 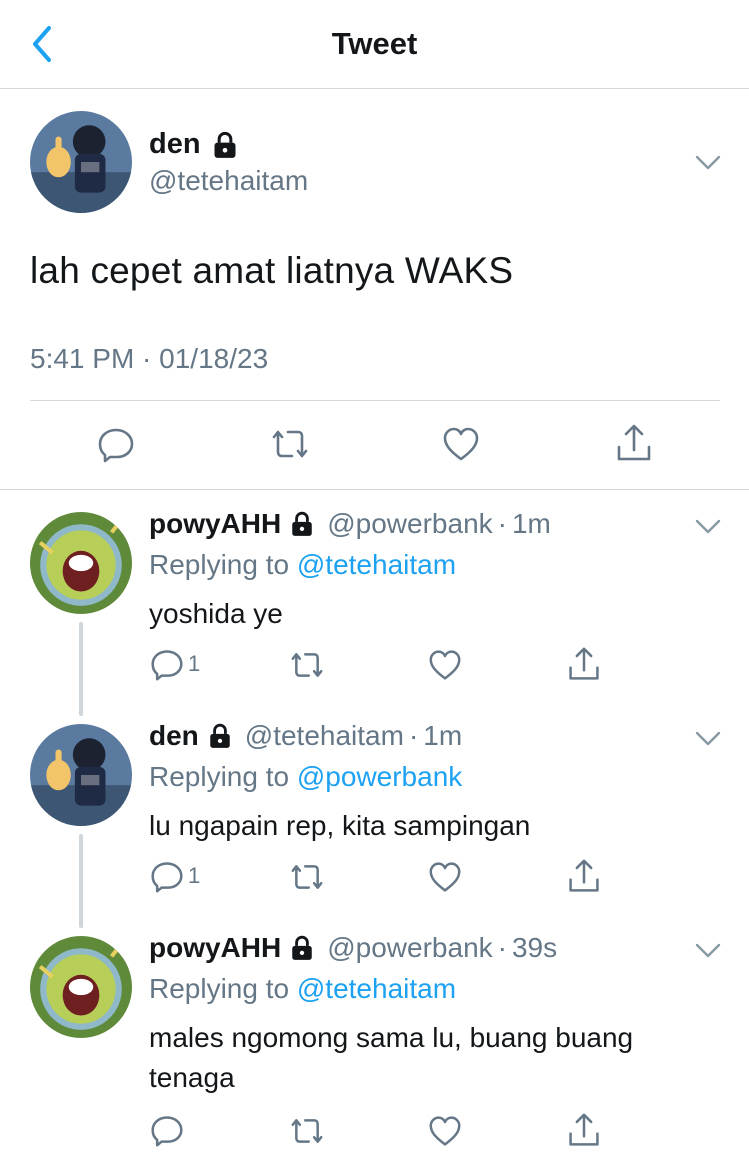 What do you see at coordinates (216, 613) in the screenshot?
I see `reply-text: yoshida ye` at bounding box center [216, 613].